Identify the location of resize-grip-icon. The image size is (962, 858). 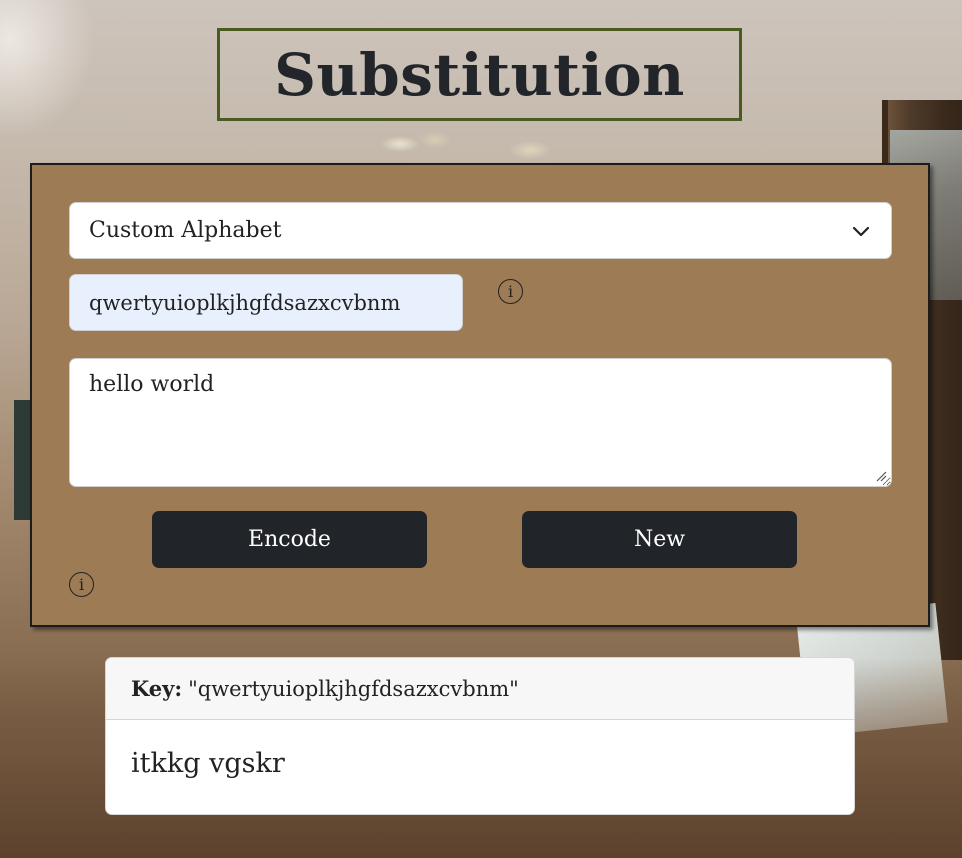
(881, 476).